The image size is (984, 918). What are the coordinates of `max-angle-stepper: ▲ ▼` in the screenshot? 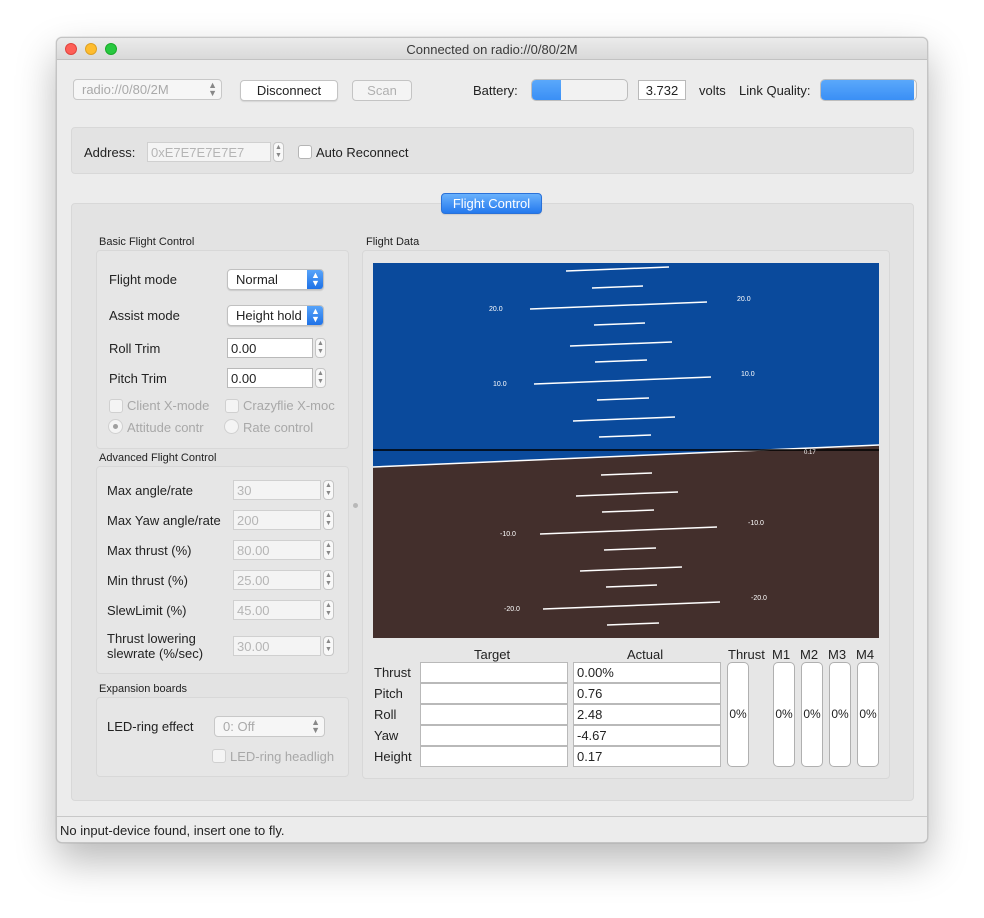 It's located at (328, 490).